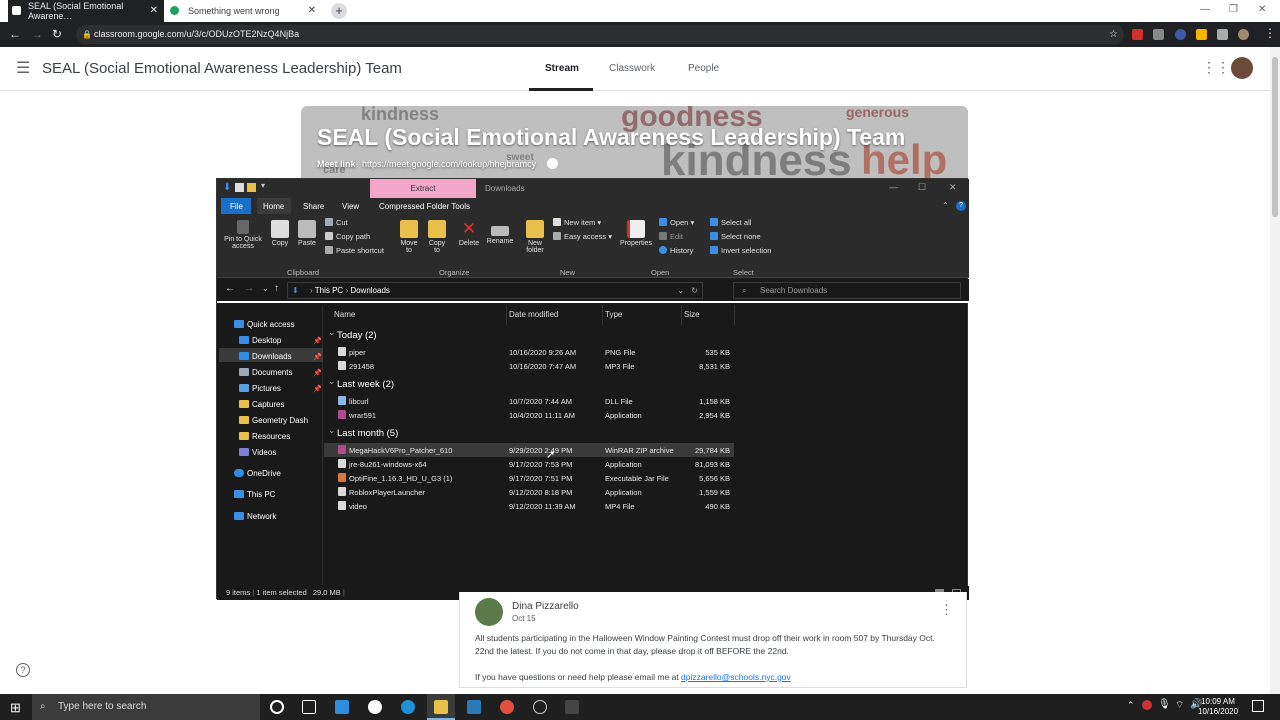 This screenshot has width=1280, height=720. I want to click on address-path: ⬇ › This PC › Downloads ⌄ ↻, so click(495, 290).